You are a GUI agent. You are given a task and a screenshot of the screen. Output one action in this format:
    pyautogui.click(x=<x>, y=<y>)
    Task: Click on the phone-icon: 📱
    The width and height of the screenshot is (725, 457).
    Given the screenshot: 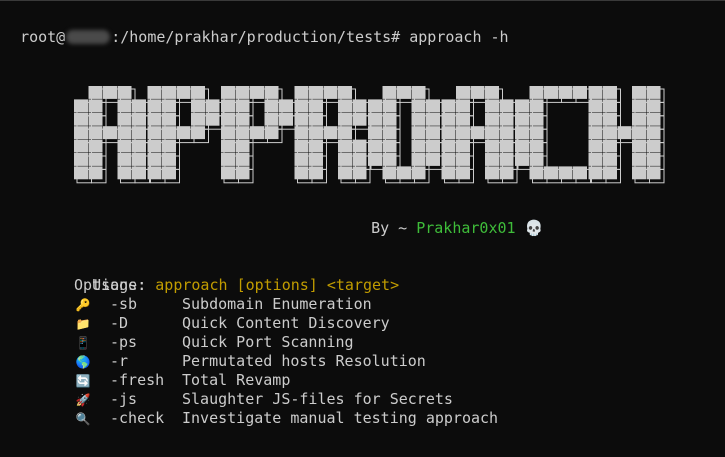 What is the action you would take?
    pyautogui.click(x=83, y=343)
    